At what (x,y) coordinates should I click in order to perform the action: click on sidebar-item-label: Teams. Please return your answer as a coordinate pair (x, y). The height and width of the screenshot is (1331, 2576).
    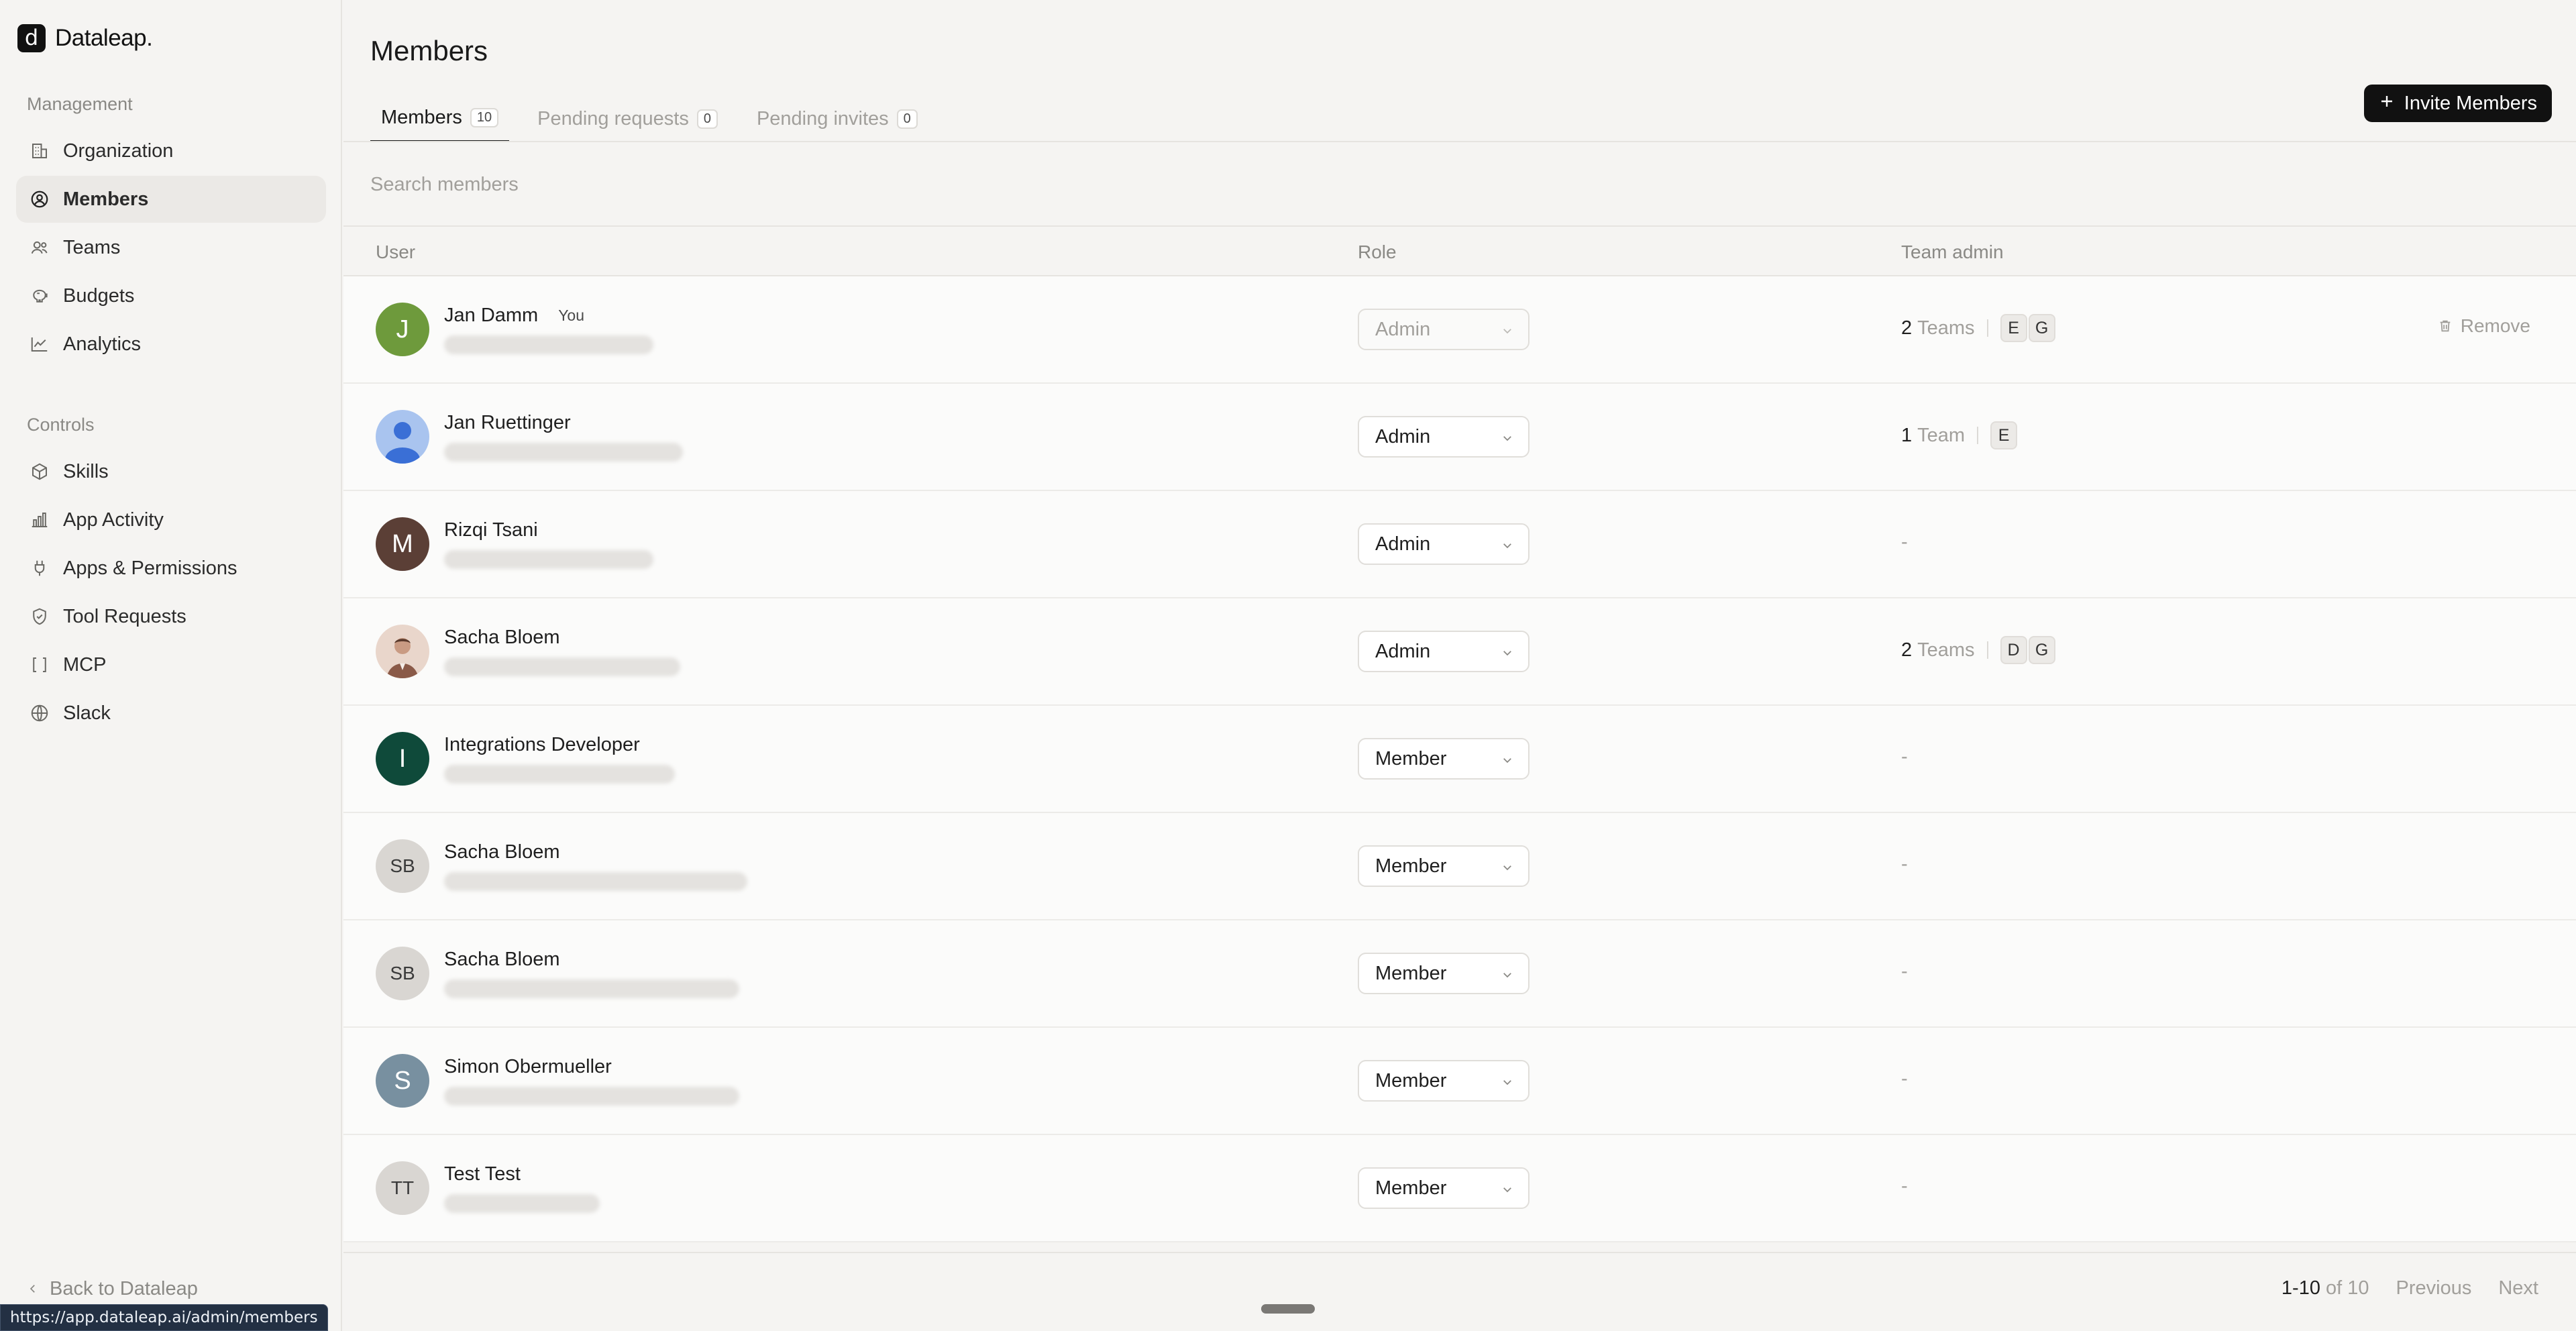
    Looking at the image, I should click on (92, 247).